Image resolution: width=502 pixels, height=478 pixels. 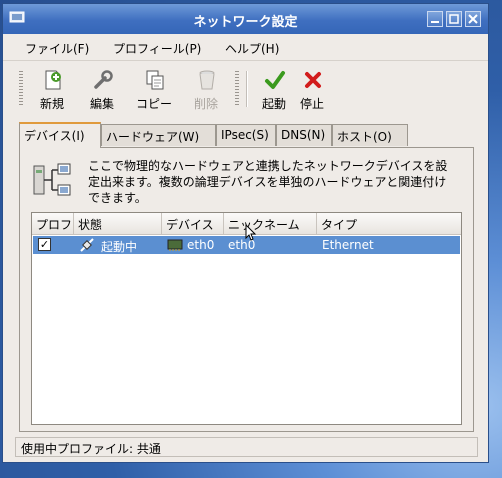 What do you see at coordinates (435, 19) in the screenshot?
I see `minimize-button` at bounding box center [435, 19].